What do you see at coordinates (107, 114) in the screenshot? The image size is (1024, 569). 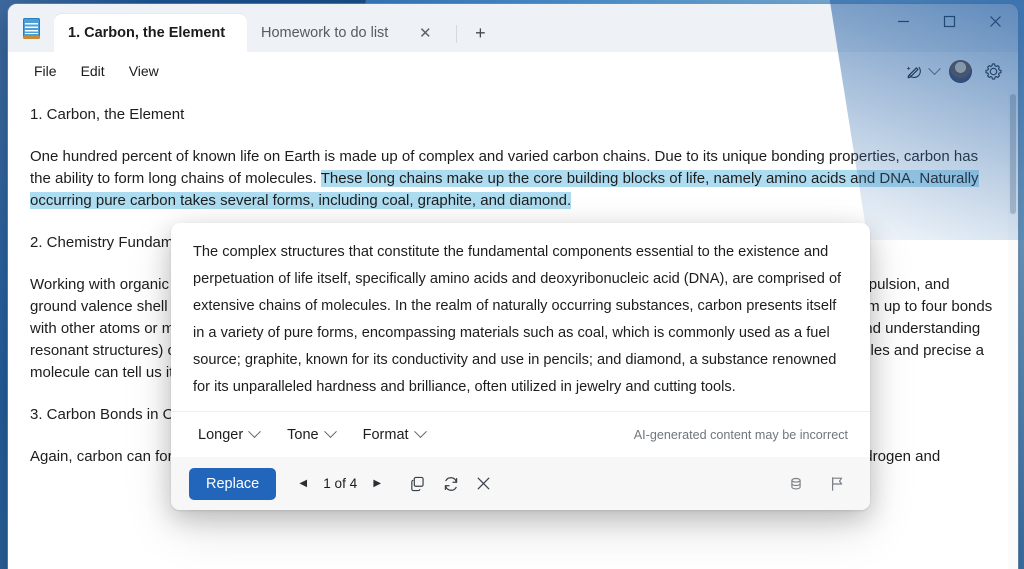 I see `document-heading-1: 1. Carbon, the Element` at bounding box center [107, 114].